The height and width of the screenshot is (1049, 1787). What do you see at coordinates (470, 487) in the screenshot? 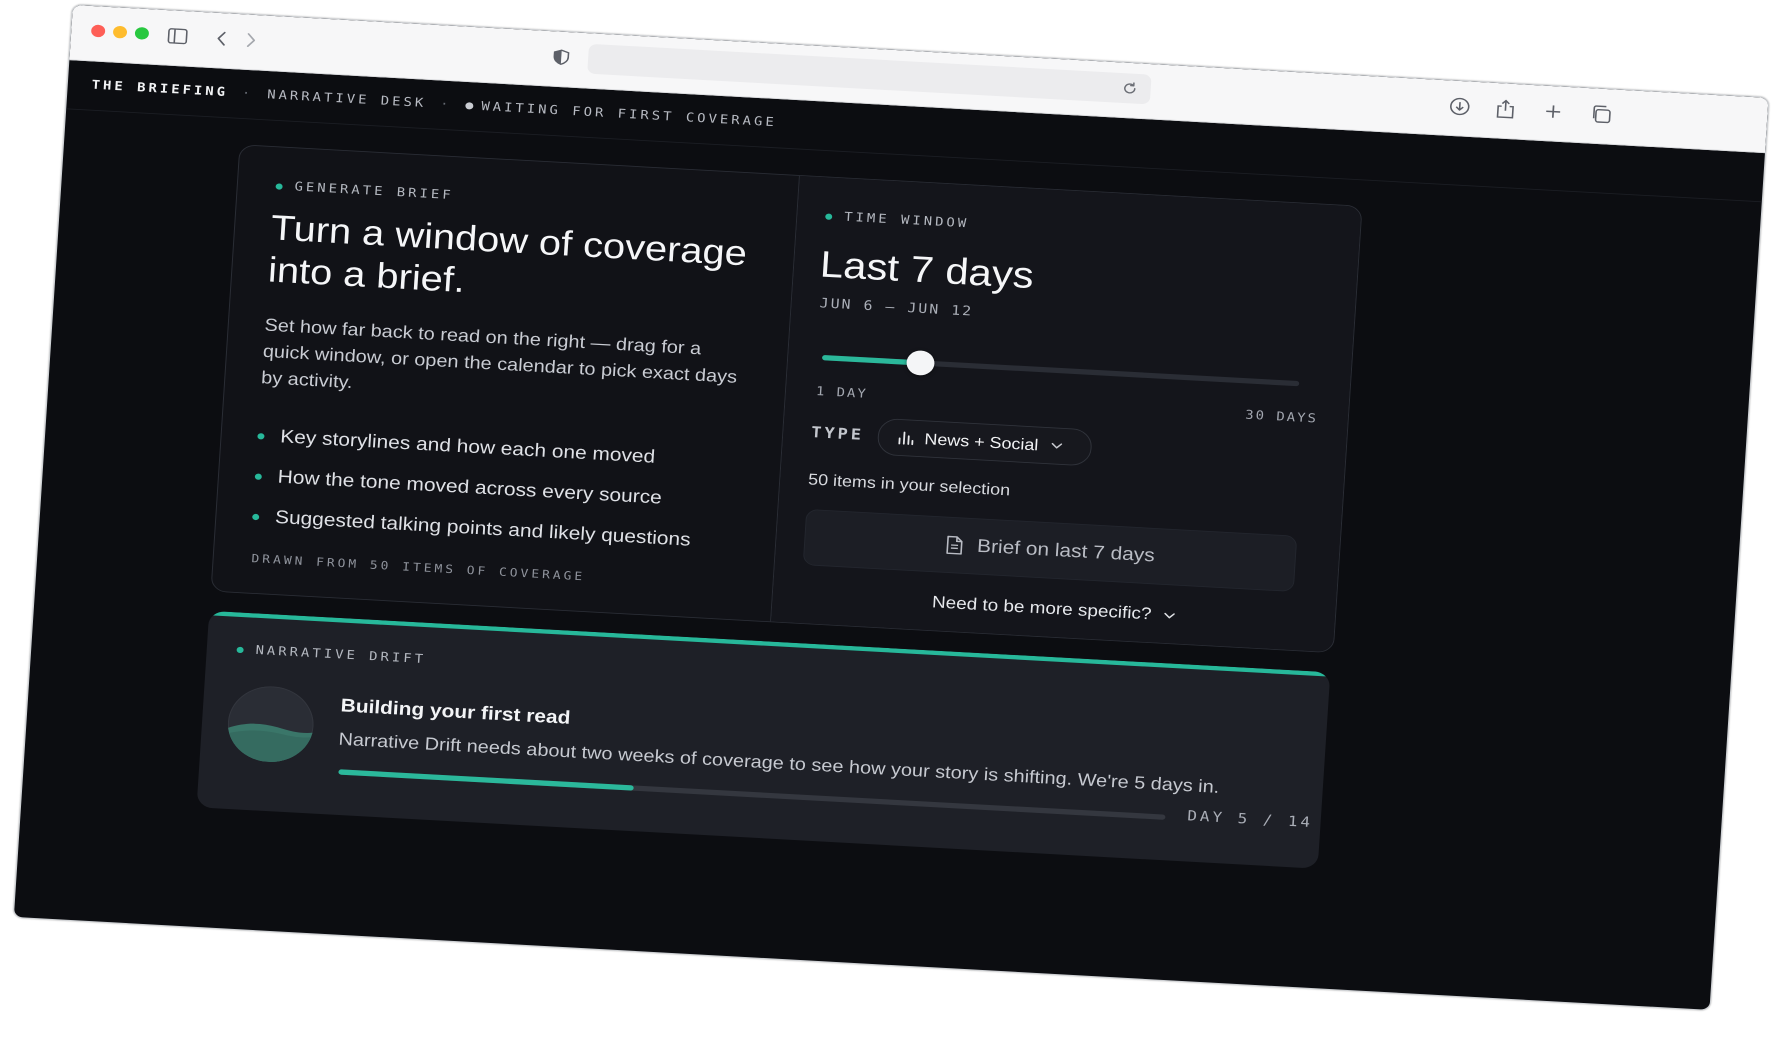
I see `list-item-label: How the tone moved across every source` at bounding box center [470, 487].